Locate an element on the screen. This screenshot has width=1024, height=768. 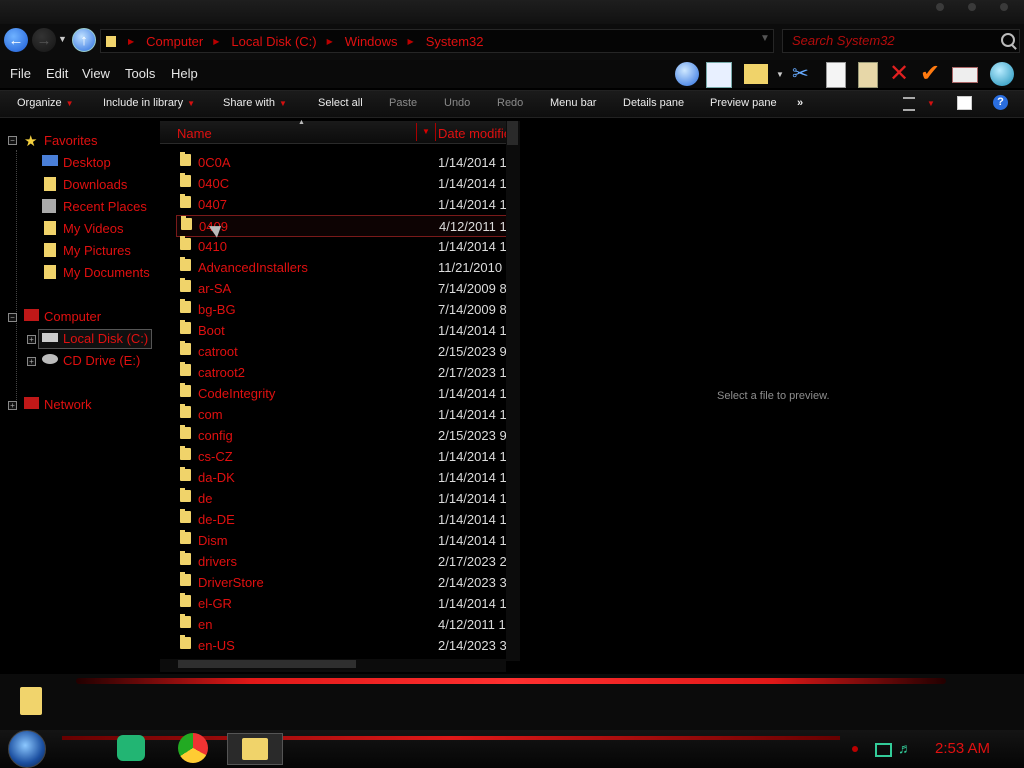
file-row: bg-BG 7/14/2009 8 is located at coordinates (341, 309).